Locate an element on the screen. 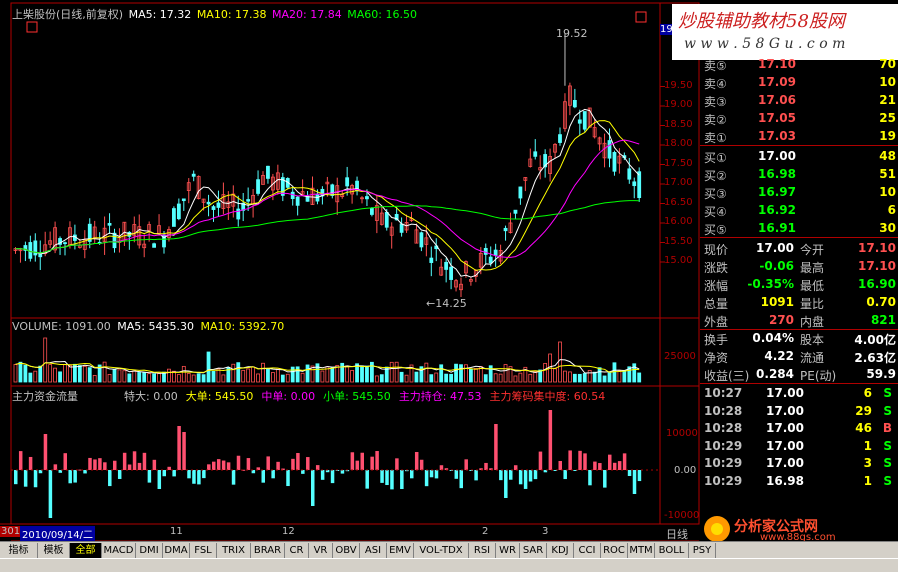 This screenshot has width=898, height=572. sell-row: 卖⑤ 17.10 70 is located at coordinates (799, 65).